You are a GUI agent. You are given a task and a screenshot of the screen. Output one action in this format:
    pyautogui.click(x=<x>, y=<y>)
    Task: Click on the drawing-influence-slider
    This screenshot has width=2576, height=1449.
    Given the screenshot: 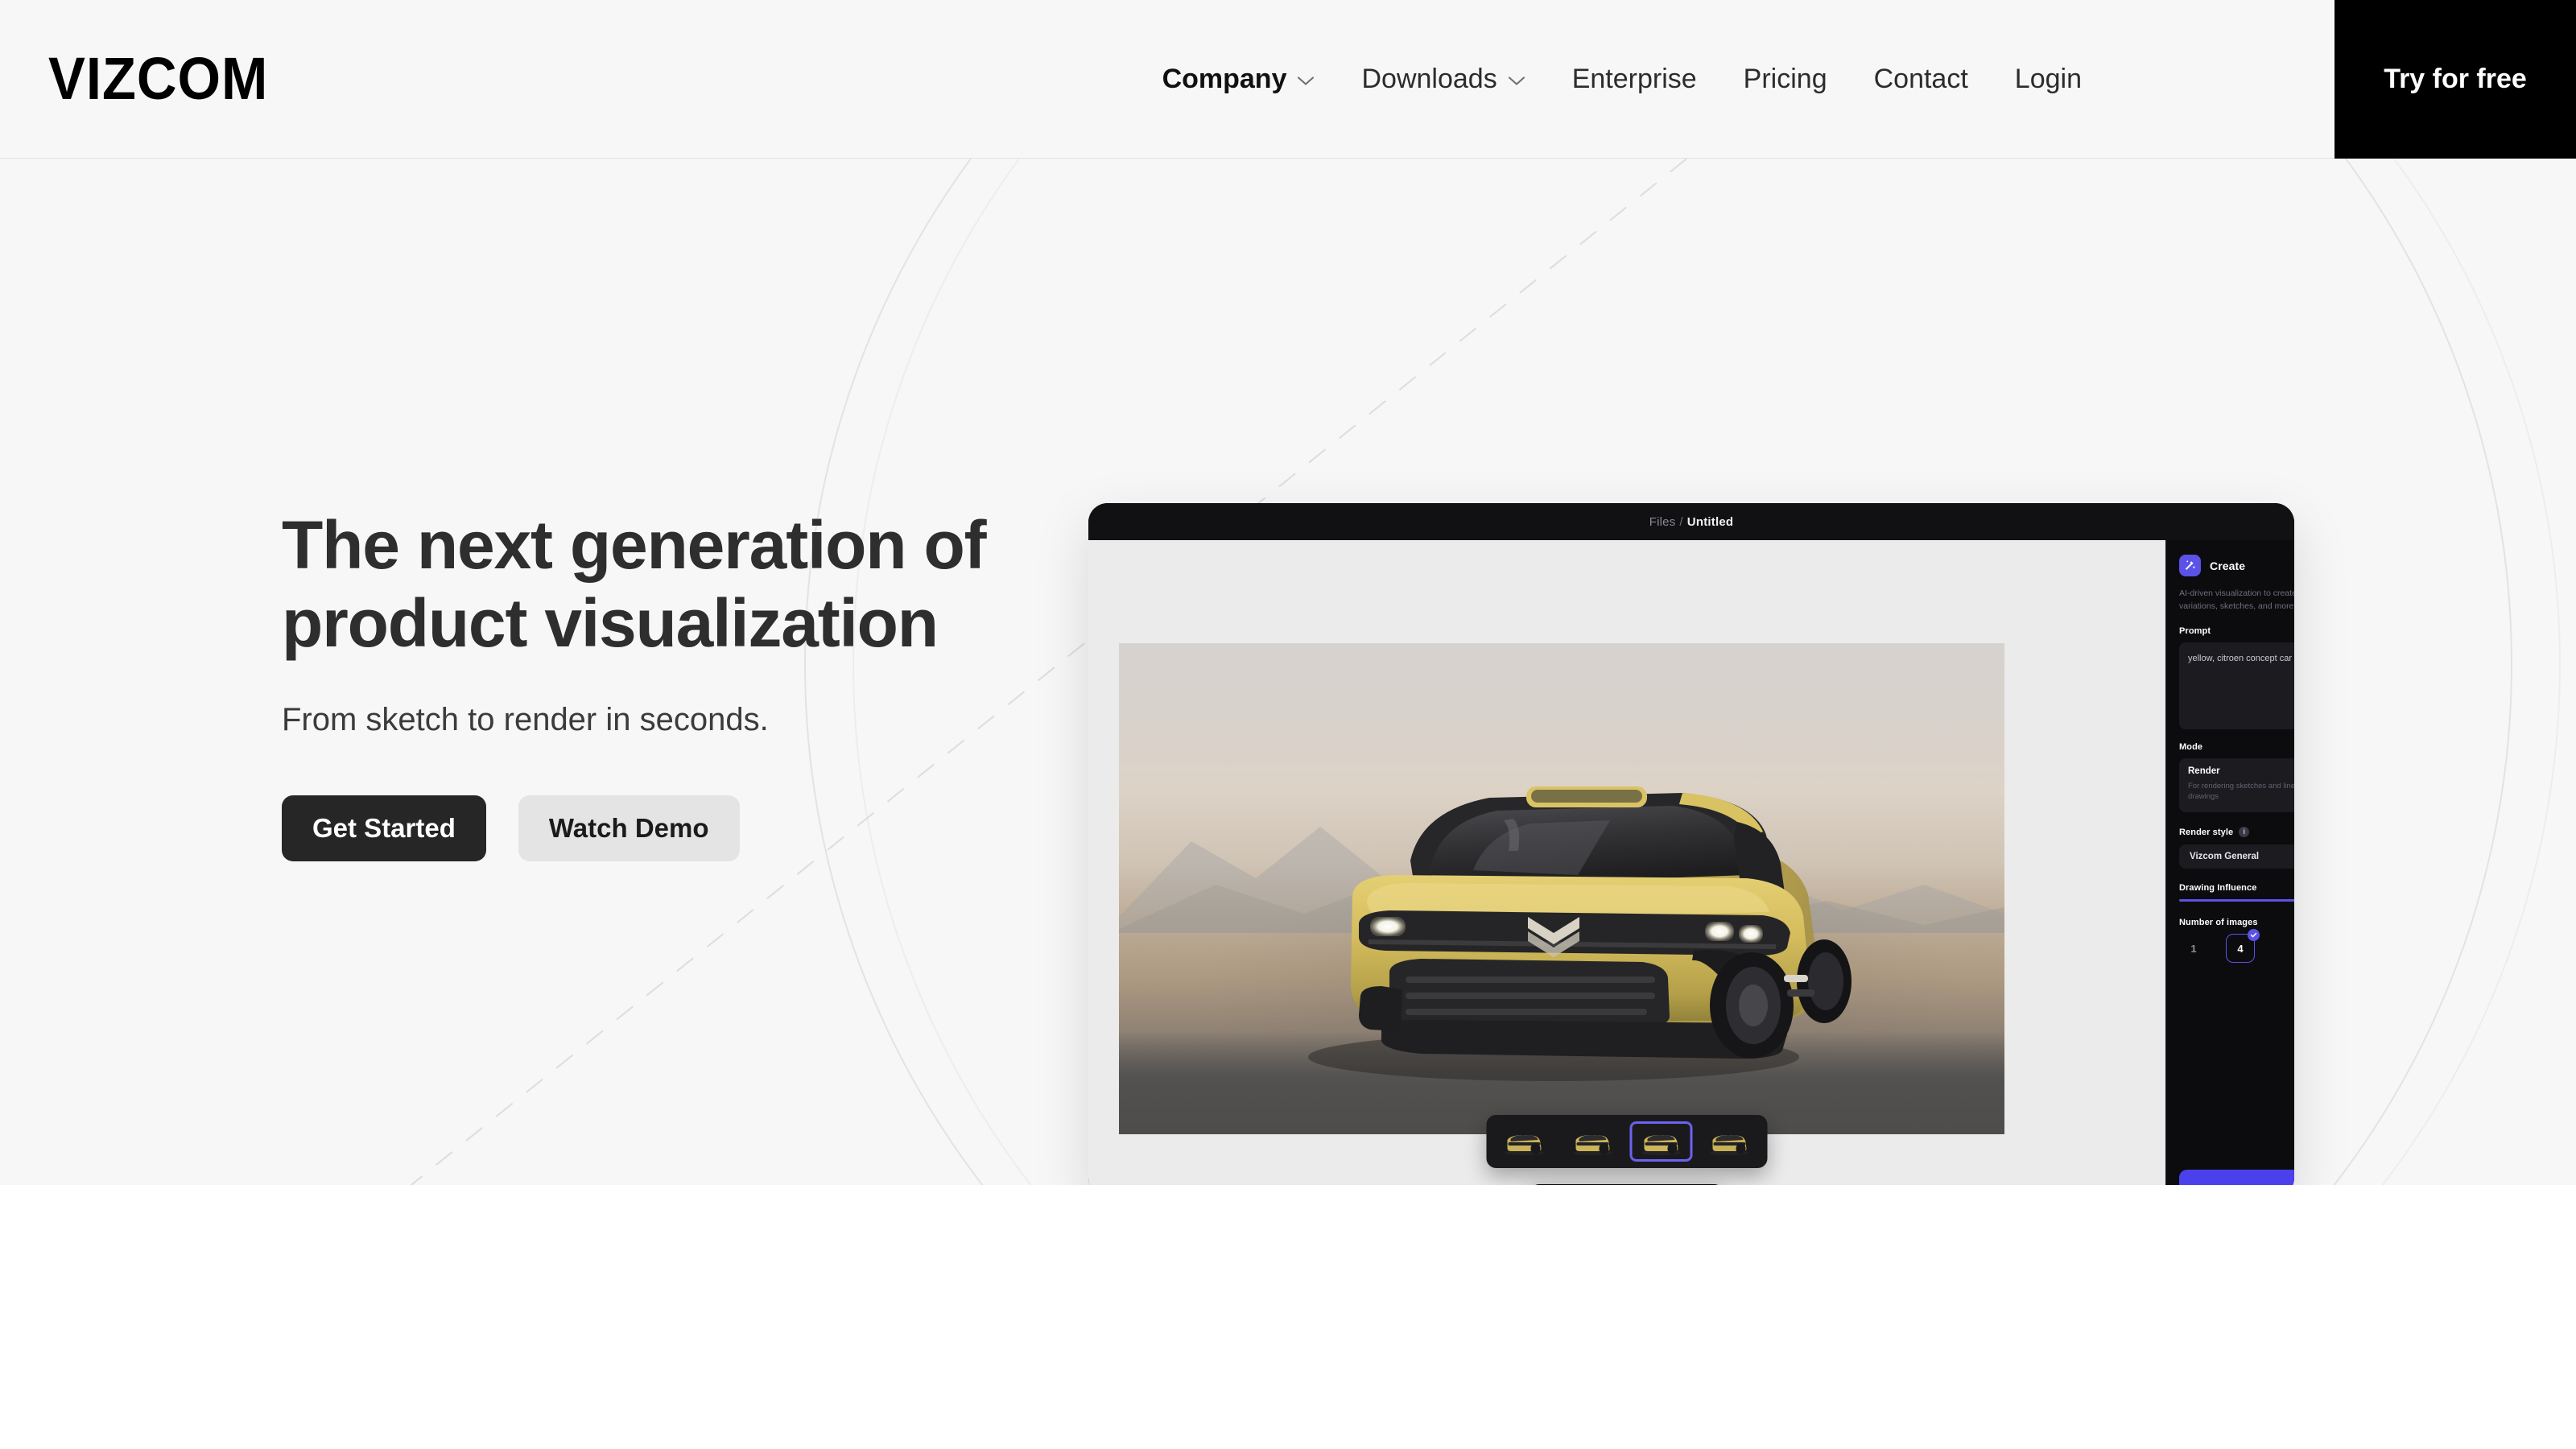 What is the action you would take?
    pyautogui.click(x=2236, y=900)
    